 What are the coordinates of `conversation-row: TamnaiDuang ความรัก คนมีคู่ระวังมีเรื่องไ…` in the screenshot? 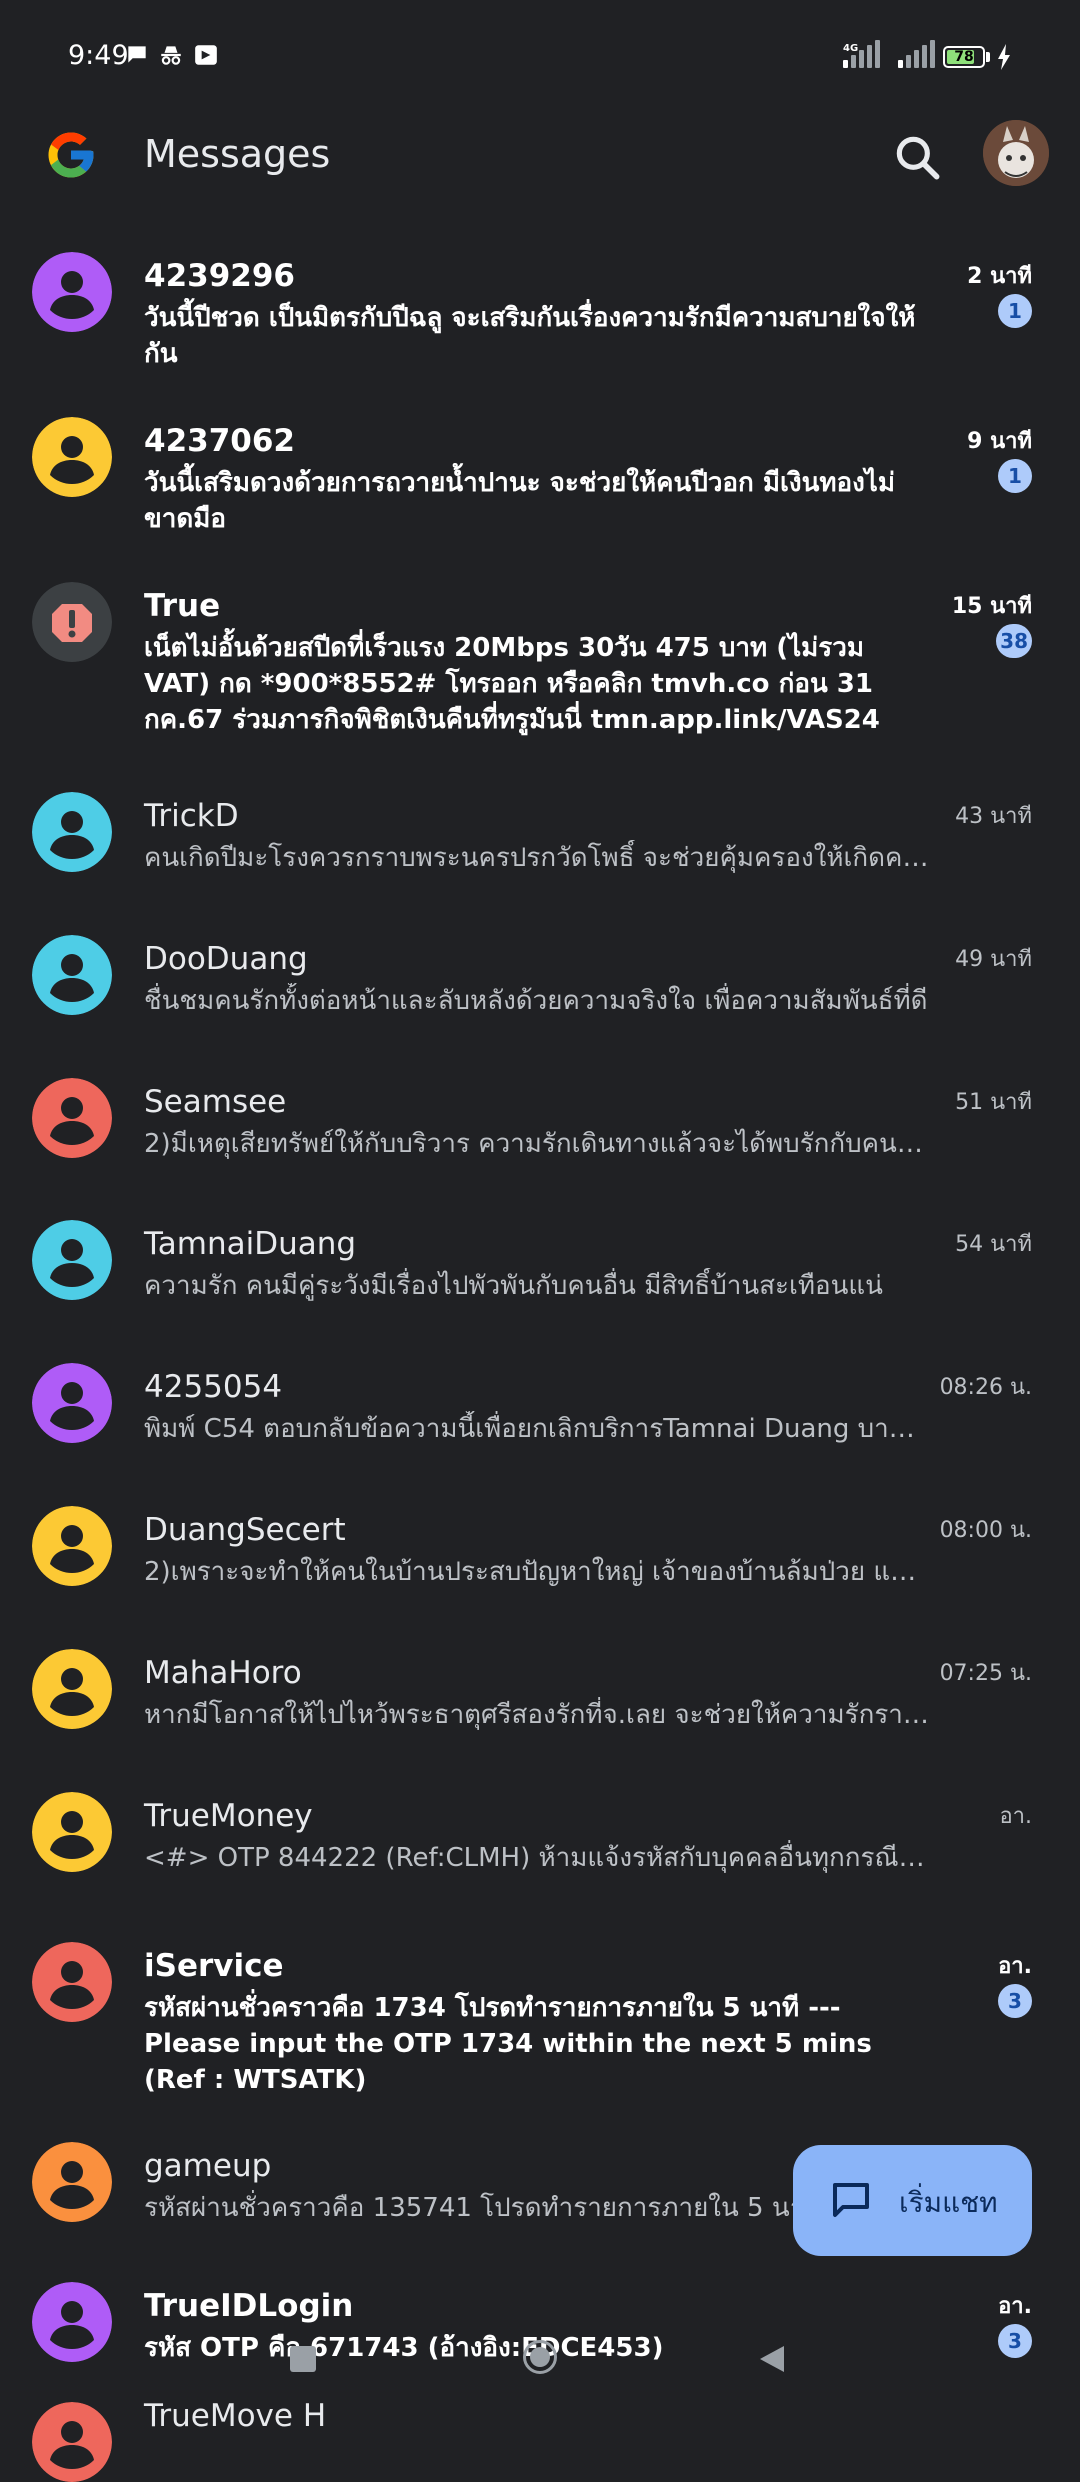 It's located at (540, 1261).